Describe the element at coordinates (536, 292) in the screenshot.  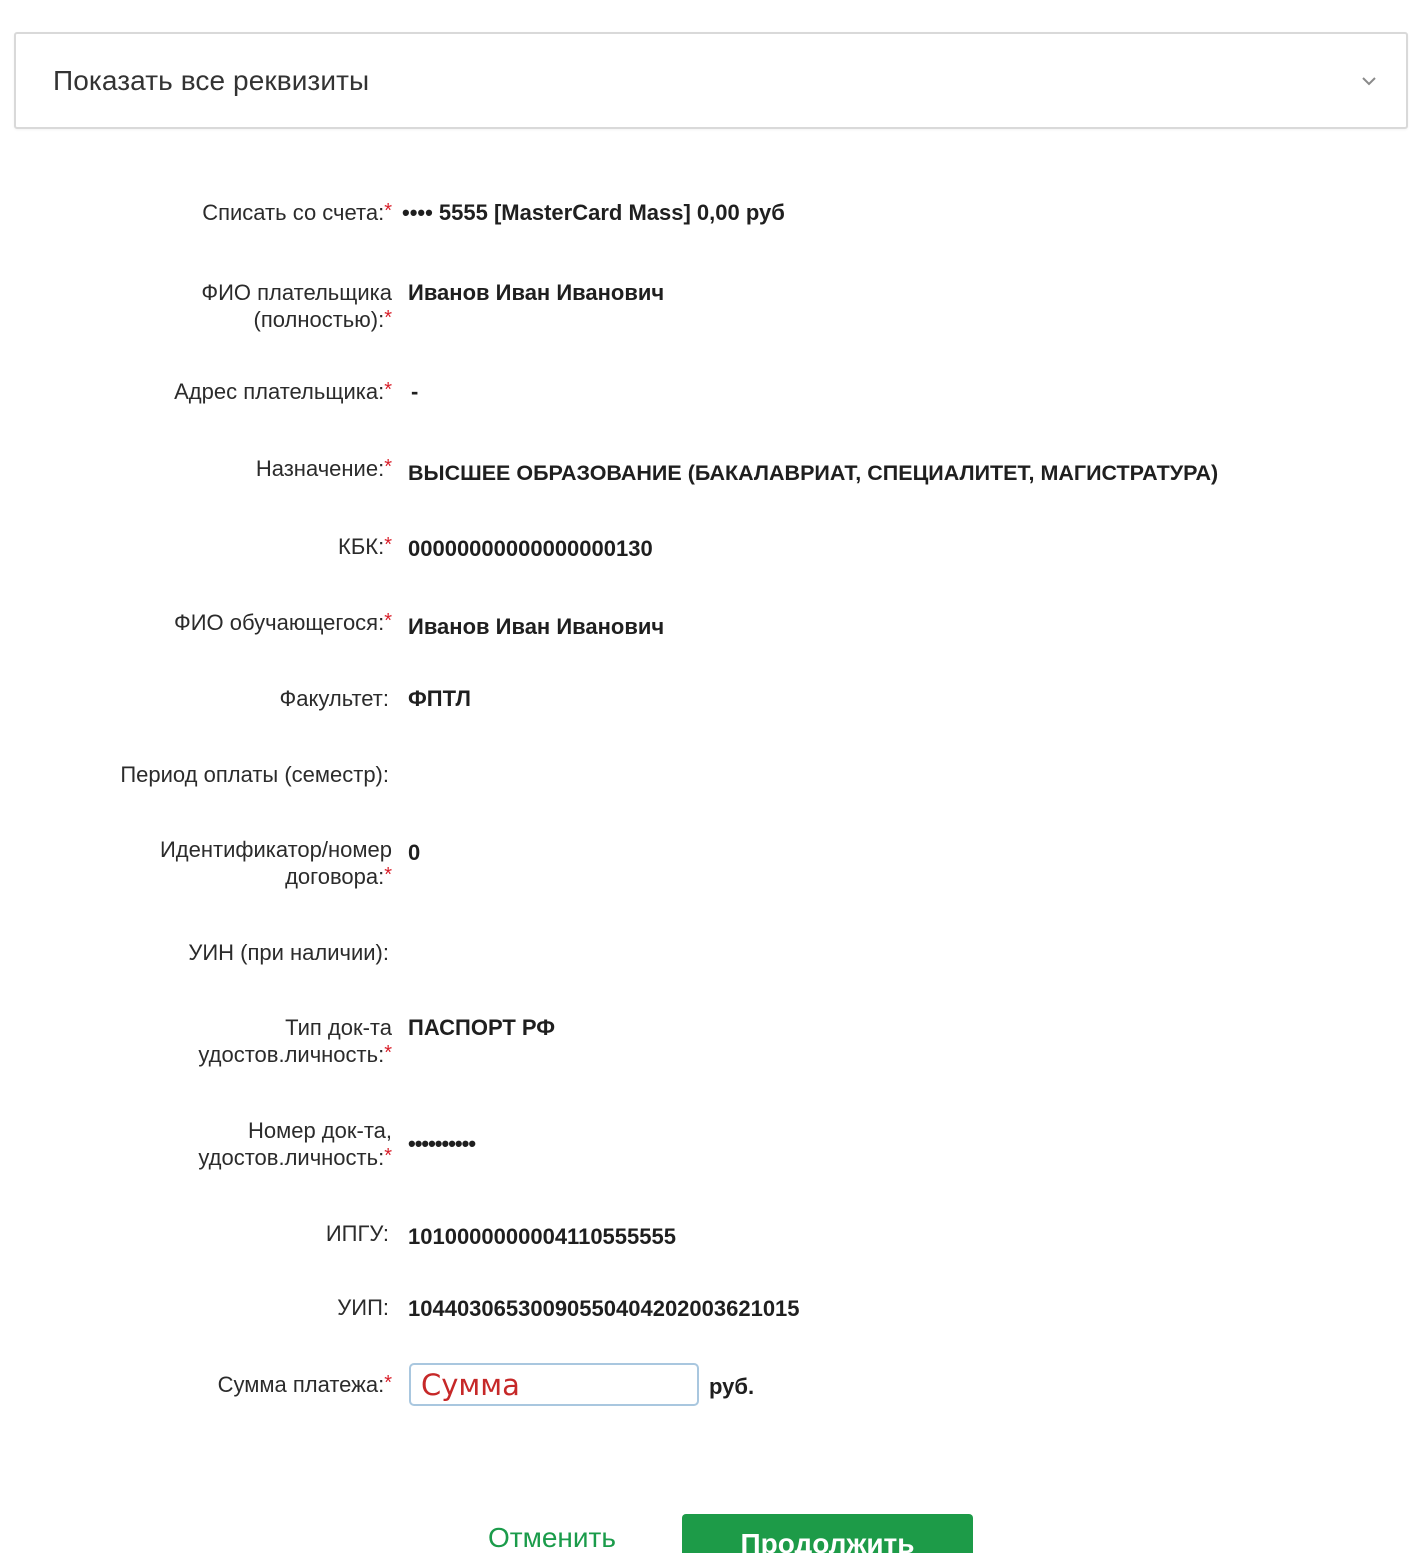
I see `payer-name-value: Иванов Иван Иванович` at that location.